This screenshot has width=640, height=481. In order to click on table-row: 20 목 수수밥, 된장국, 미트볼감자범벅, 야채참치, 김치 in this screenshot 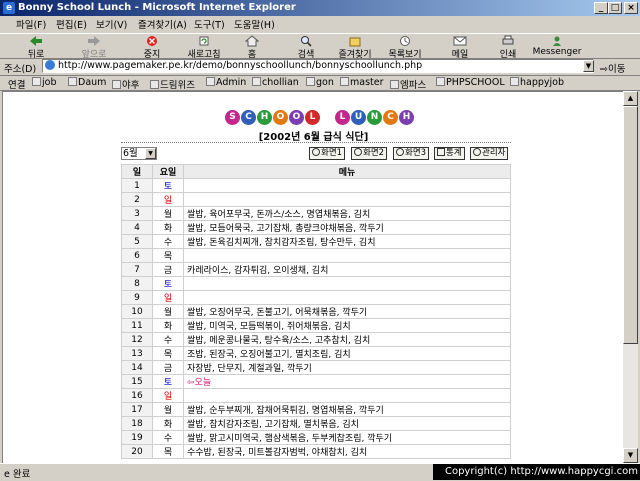, I will do `click(316, 451)`.